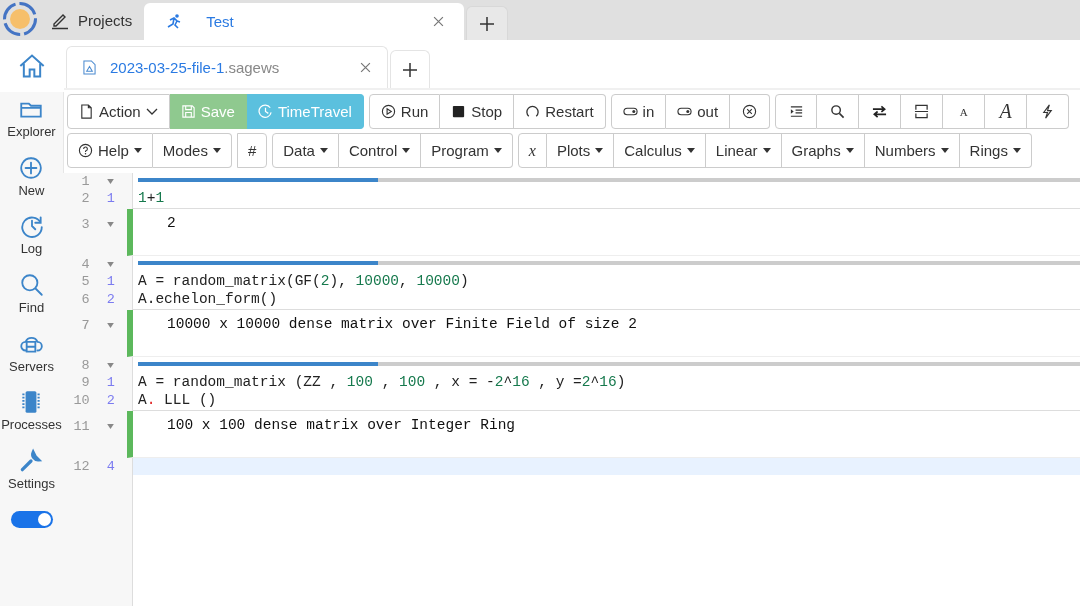 The width and height of the screenshot is (1080, 606). Describe the element at coordinates (31, 226) in the screenshot. I see `clock-icon` at that location.